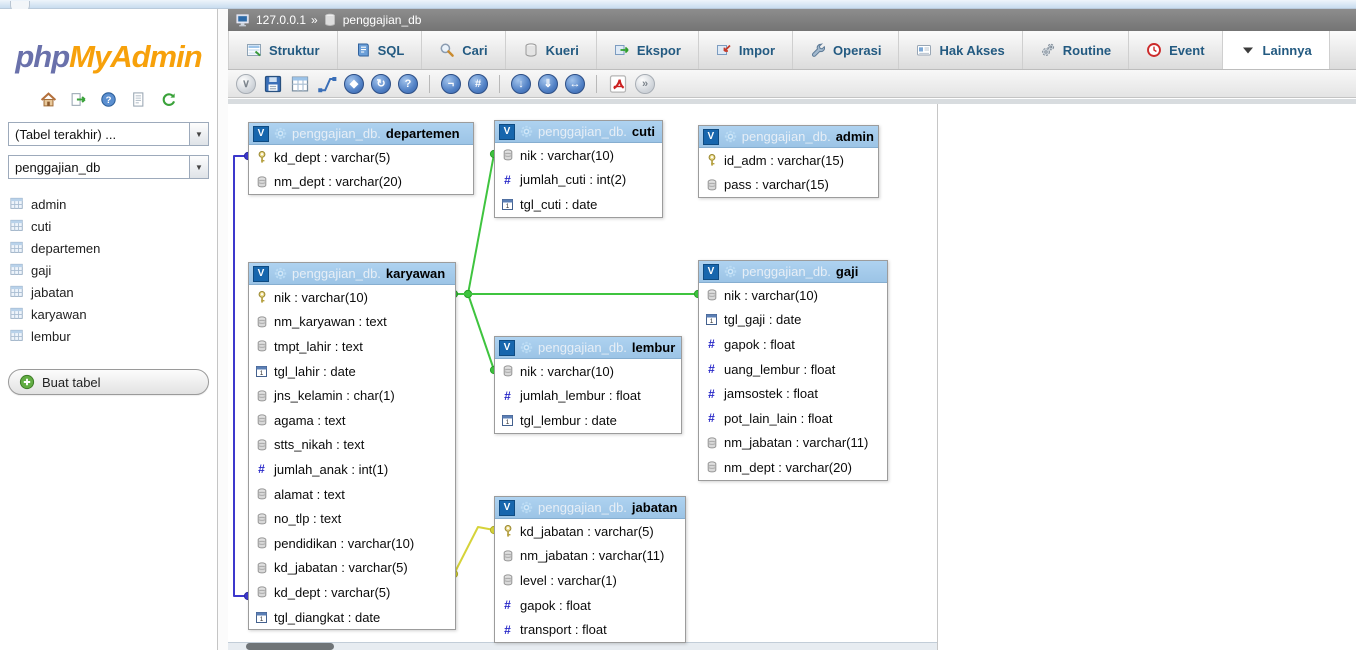 The image size is (1356, 650). I want to click on breadcrumb-database-link: penggajian_db, so click(382, 20).